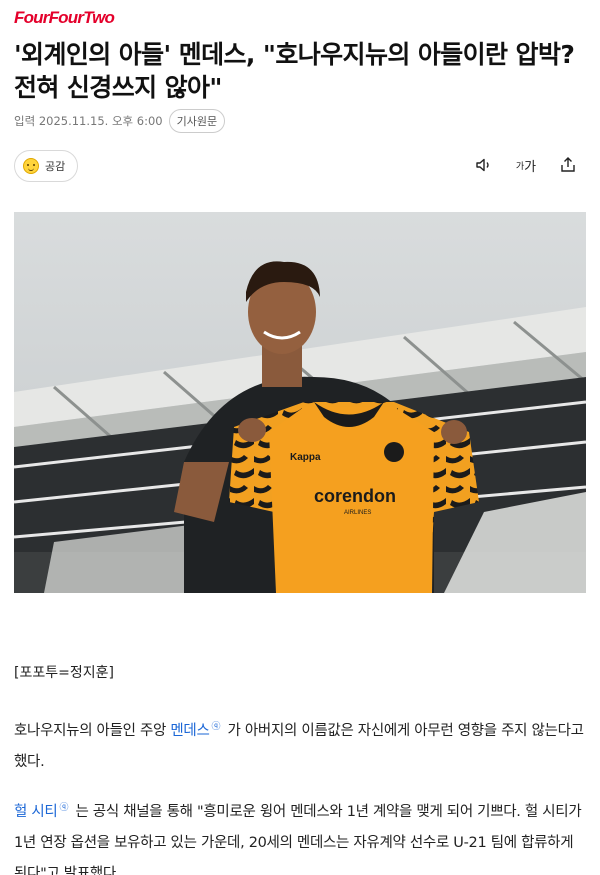 This screenshot has height=875, width=600. I want to click on article-meta: 입력 2025.11.15. 오후 6:00 기사원문, so click(120, 121).